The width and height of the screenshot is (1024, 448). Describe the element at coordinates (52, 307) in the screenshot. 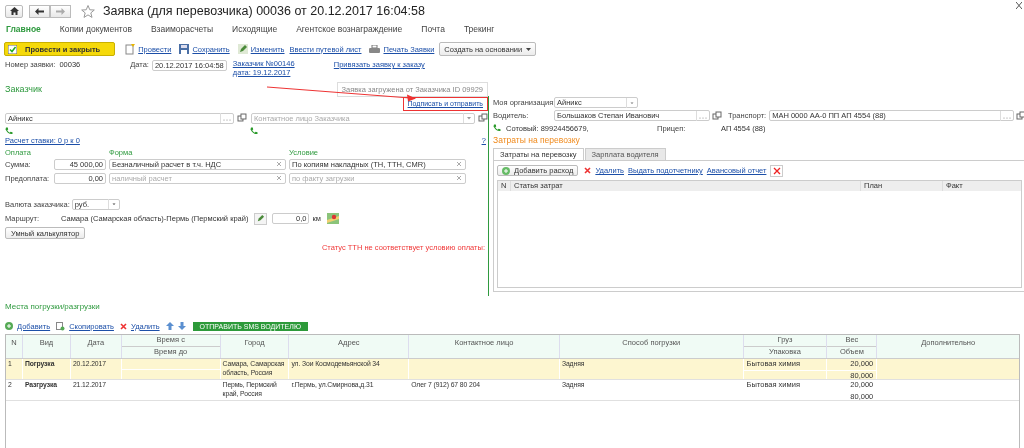

I see `section-heading: Места погрузки/разгрузки` at that location.